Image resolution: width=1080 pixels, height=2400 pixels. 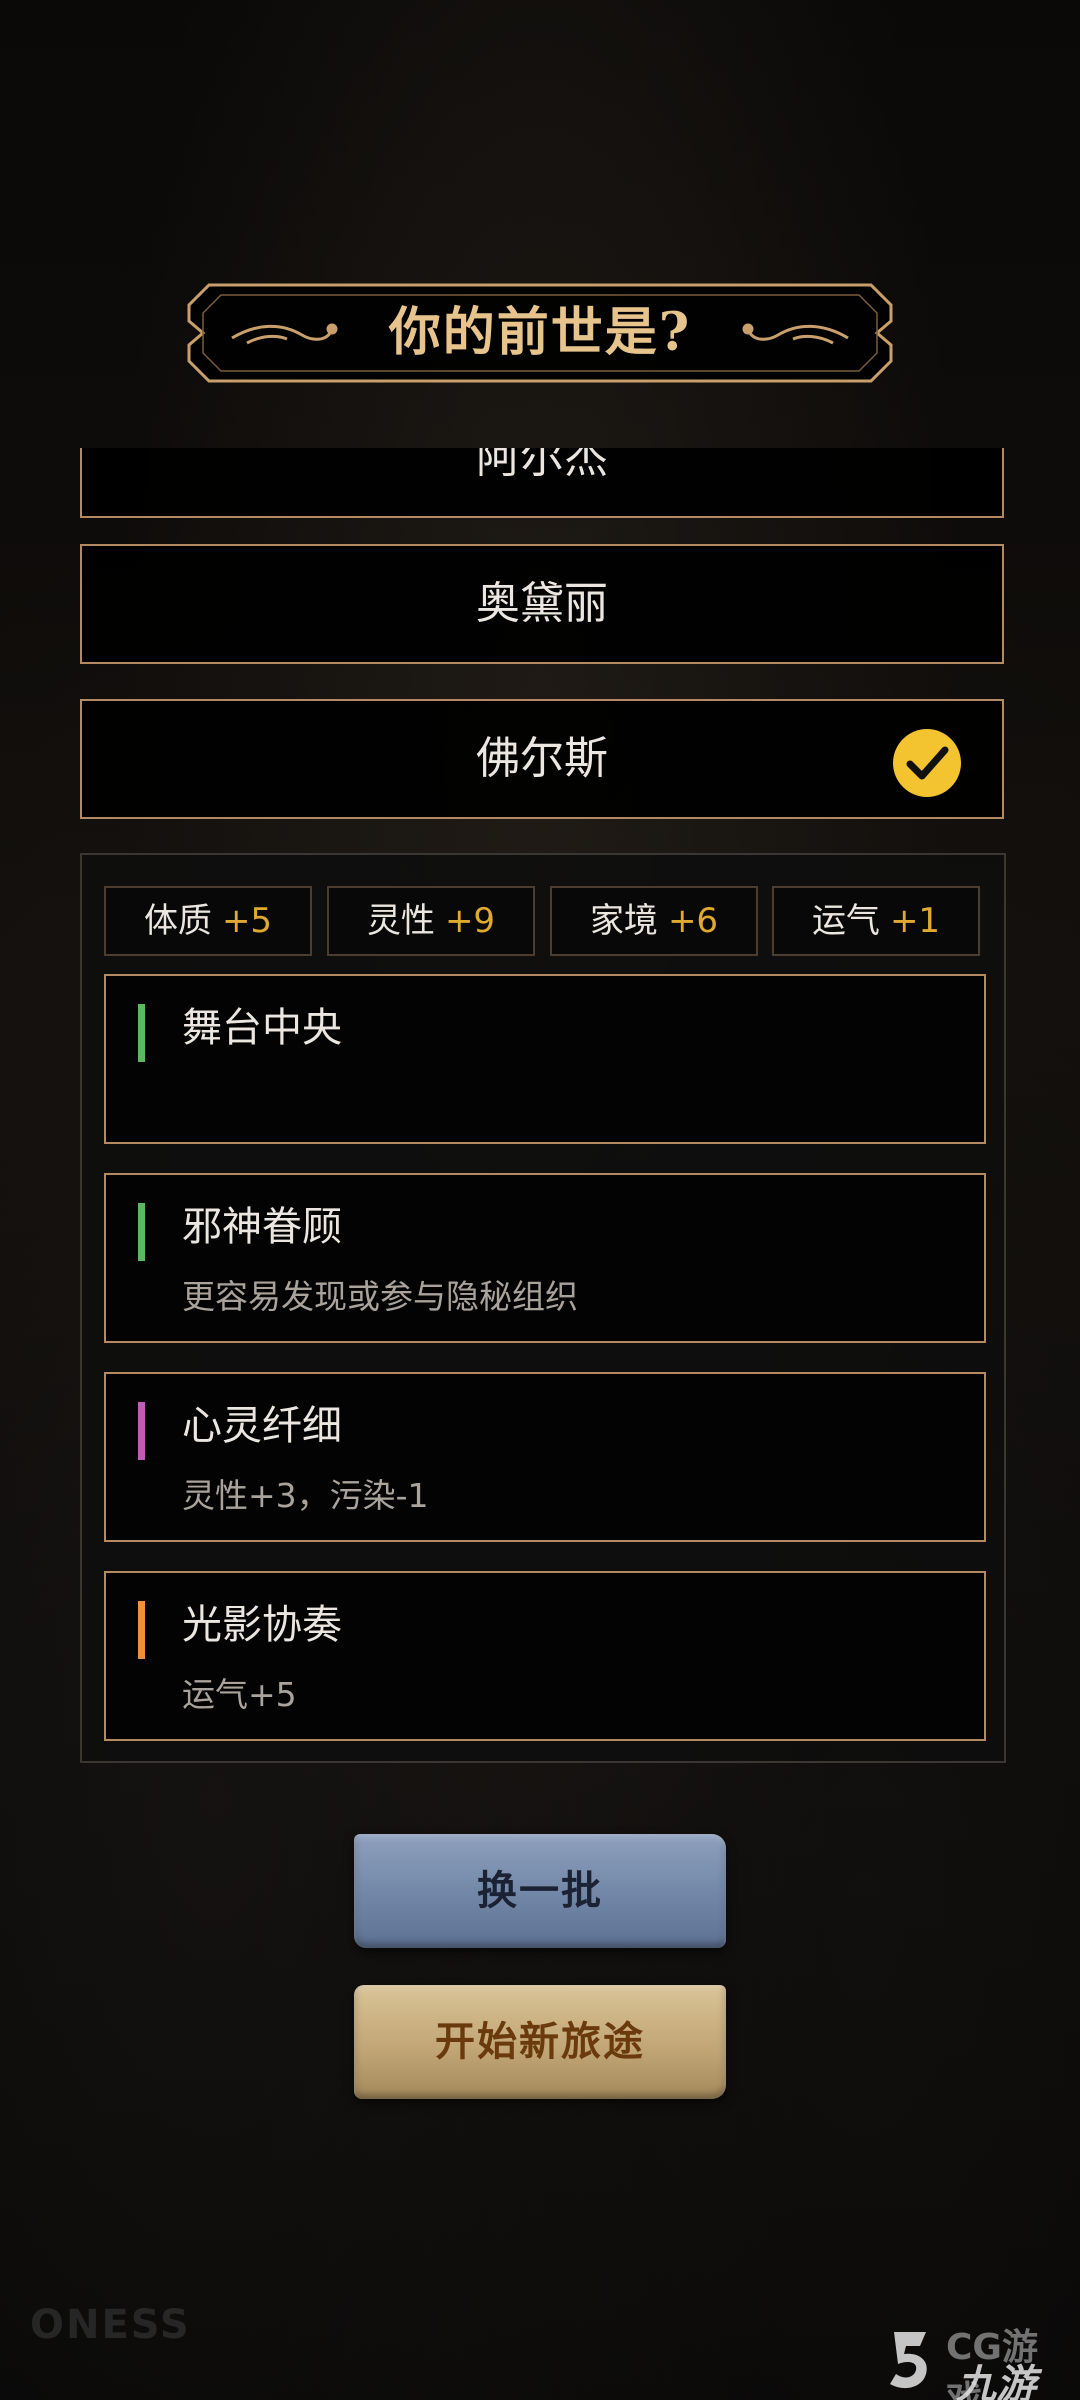 I want to click on trait-description: 更容易发现或参与隐秘组织, so click(x=380, y=1296).